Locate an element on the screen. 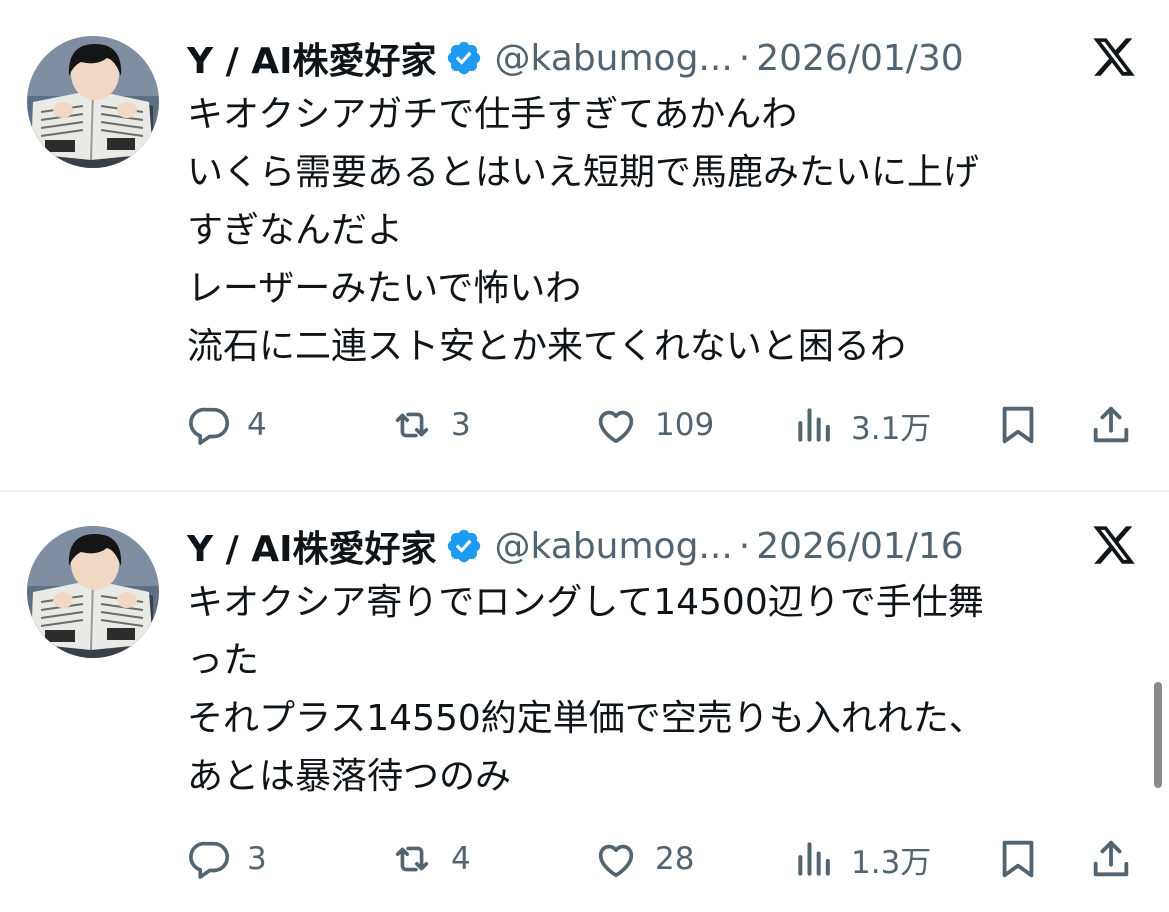 Image resolution: width=1169 pixels, height=912 pixels. action-bar: 4 3 109 3.1万 is located at coordinates (667, 425).